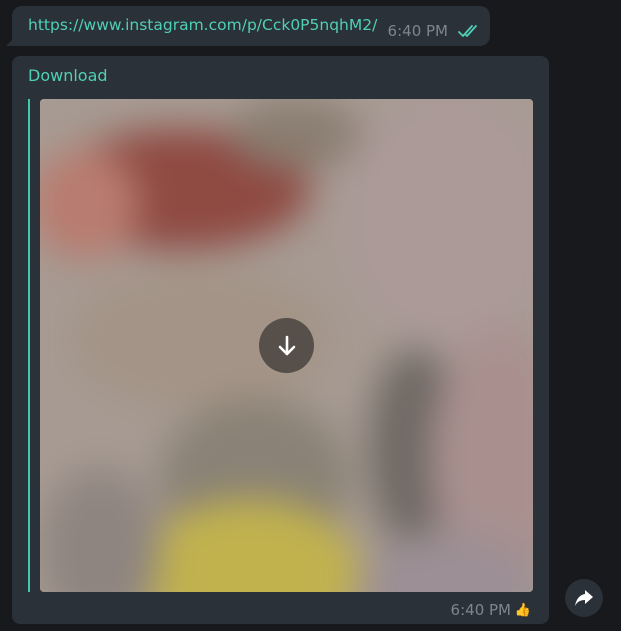  I want to click on download-label: Download, so click(68, 75).